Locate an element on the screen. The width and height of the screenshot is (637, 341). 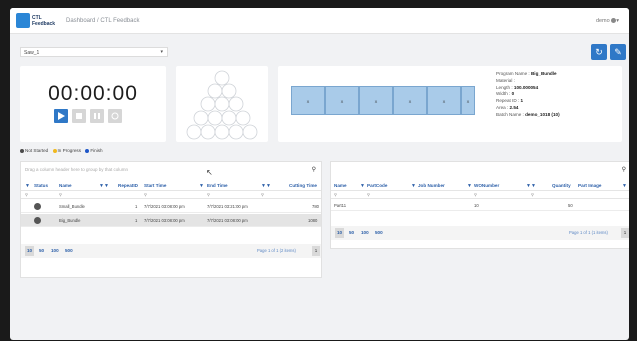
bundle-grid-pager: 10 50 100 500 Page 1 of 1 (2 items) 1 is located at coordinates (171, 251).